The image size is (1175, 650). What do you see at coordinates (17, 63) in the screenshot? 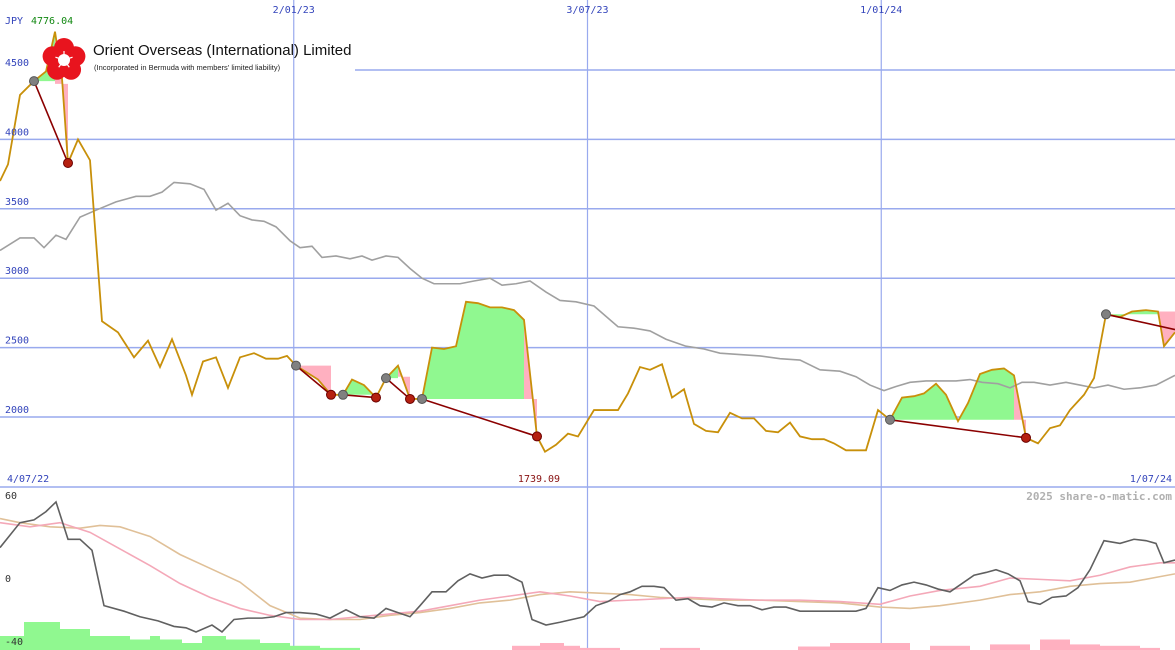
I see `y-tick-label: 4500` at bounding box center [17, 63].